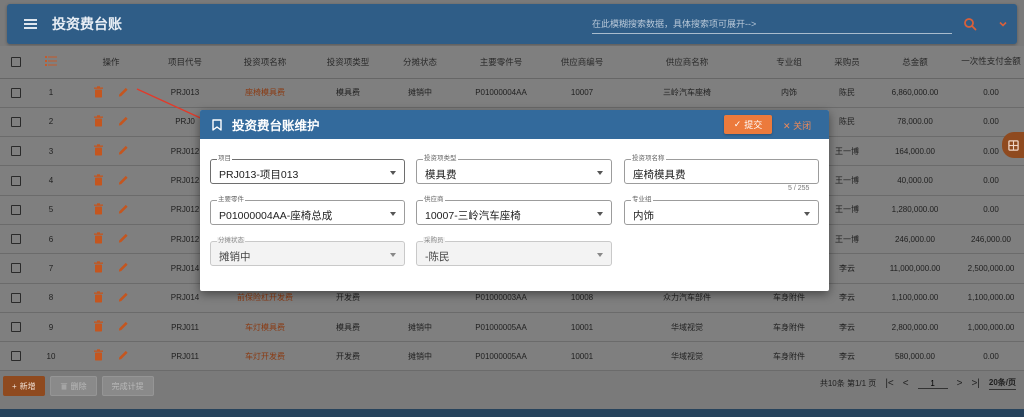  I want to click on supplier-select: 供应商 10007-三岭汽车座椅, so click(514, 210).